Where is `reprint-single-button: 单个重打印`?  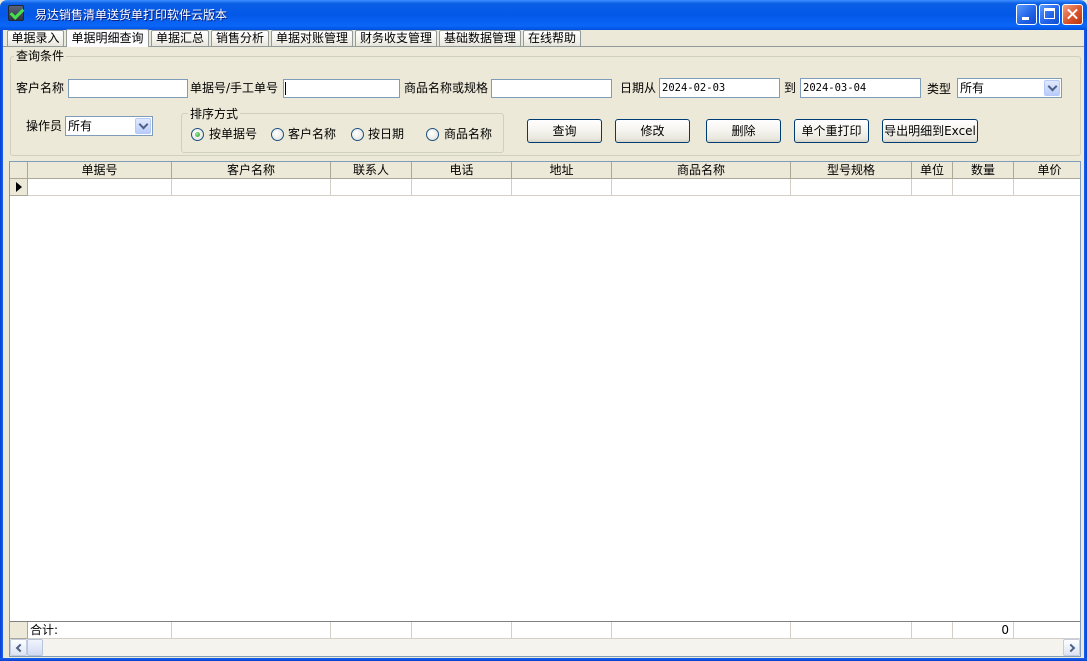
reprint-single-button: 单个重打印 is located at coordinates (831, 131).